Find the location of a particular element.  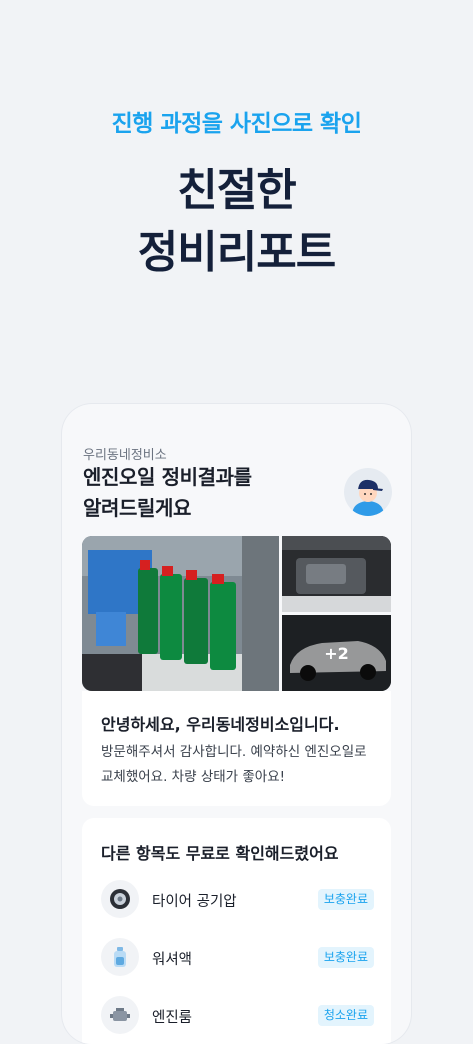

checklist-item-engine: 엔진룸 청소완료 is located at coordinates (237, 1016).